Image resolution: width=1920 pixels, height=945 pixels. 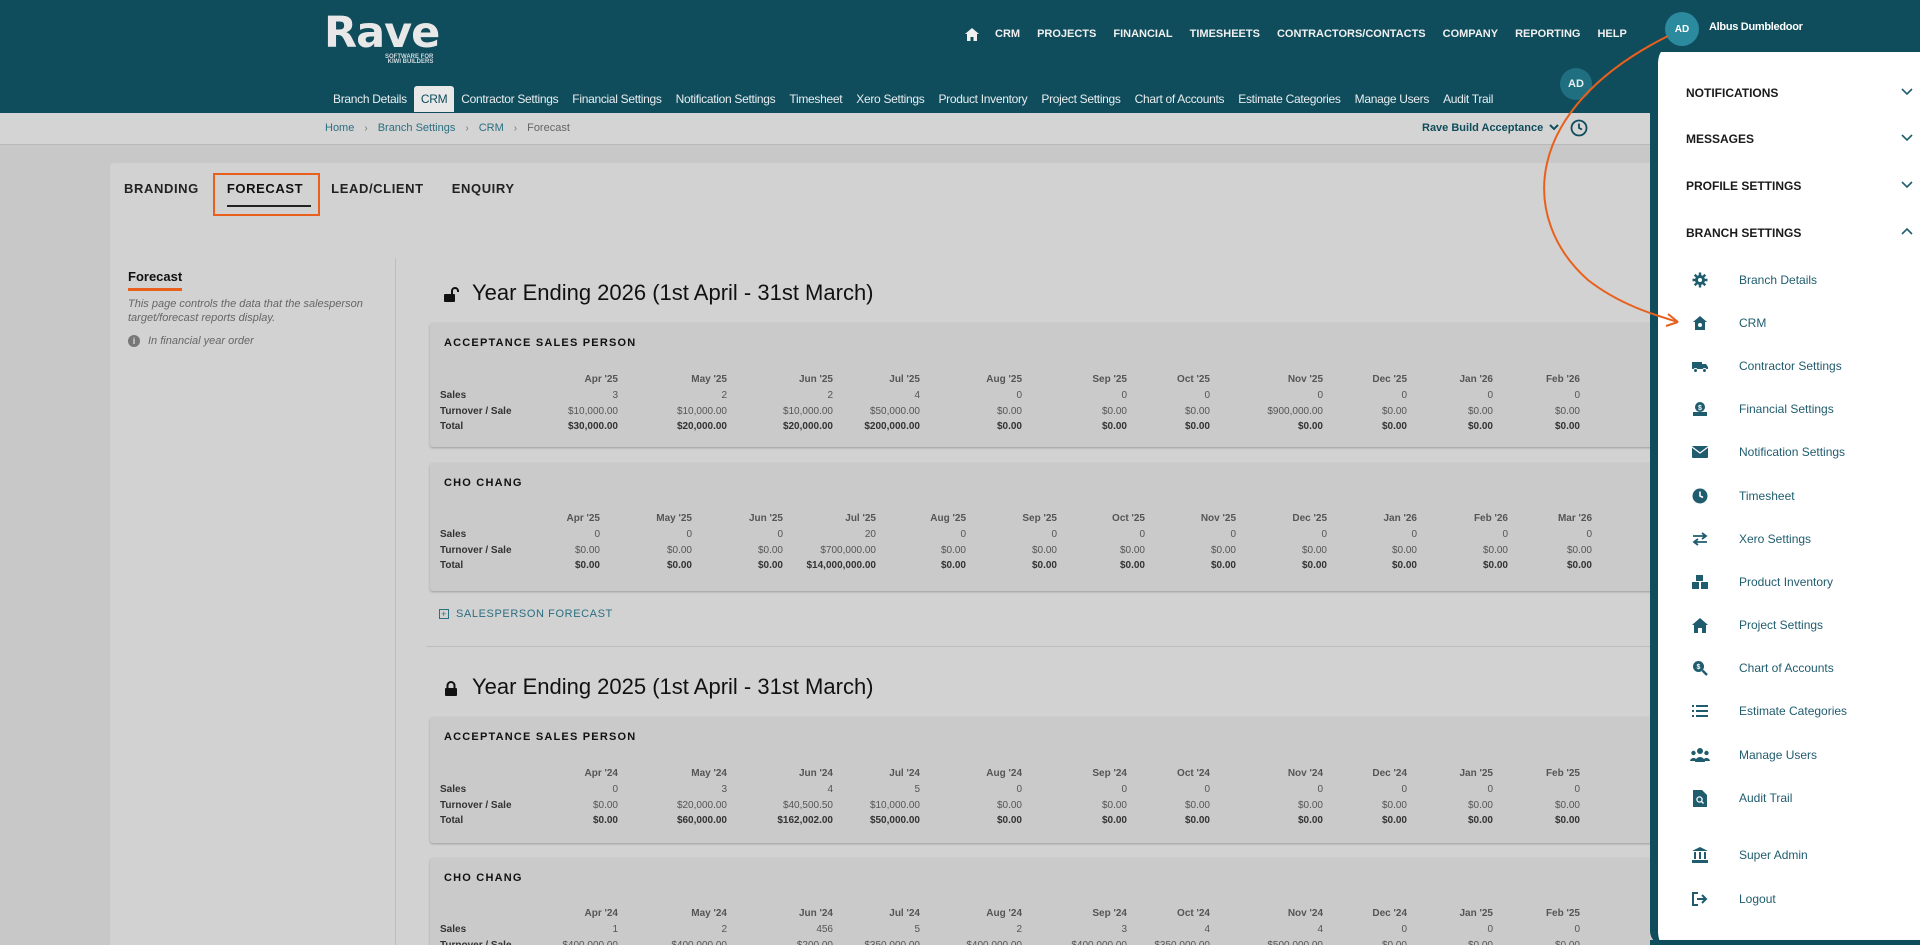 I want to click on menu-item-chart-of-accounts: $ Chart of Accounts, so click(x=1762, y=668).